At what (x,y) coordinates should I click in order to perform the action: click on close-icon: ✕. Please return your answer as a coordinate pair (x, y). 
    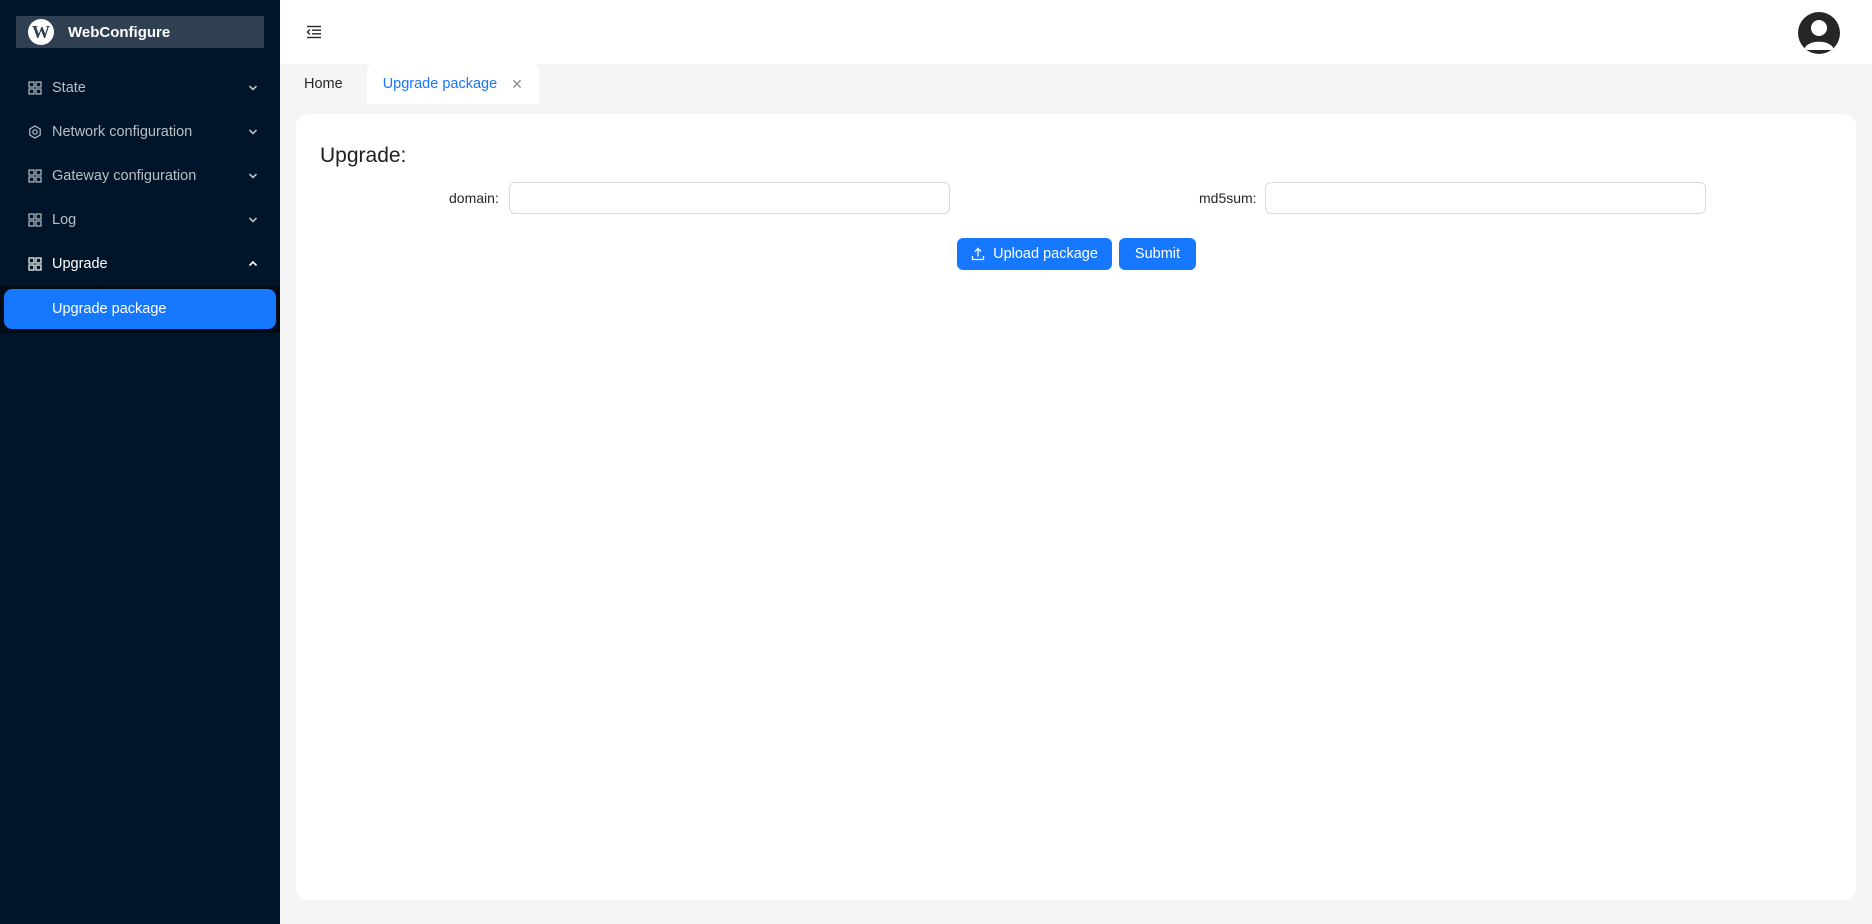
    Looking at the image, I should click on (517, 84).